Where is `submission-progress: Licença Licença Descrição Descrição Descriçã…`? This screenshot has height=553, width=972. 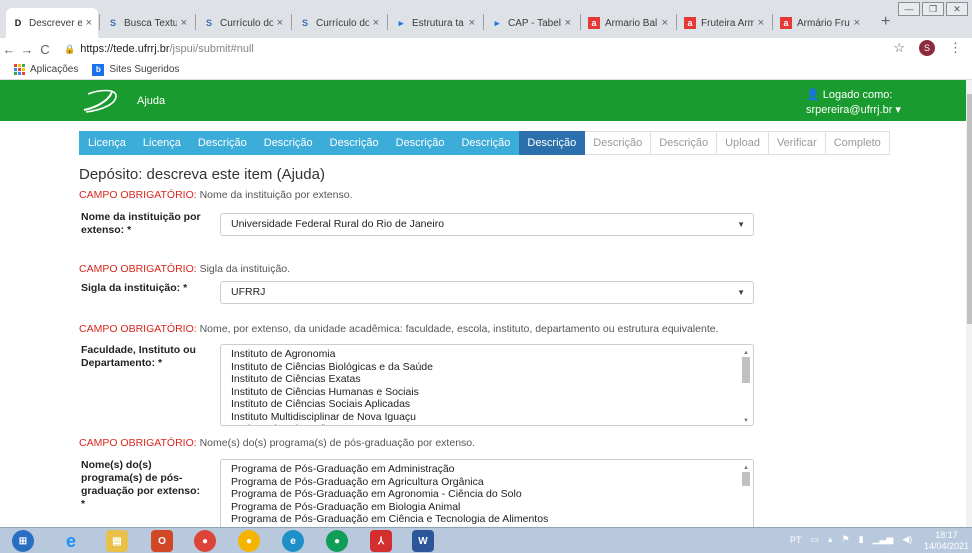 submission-progress: Licença Licença Descrição Descrição Descriçã… is located at coordinates (484, 143).